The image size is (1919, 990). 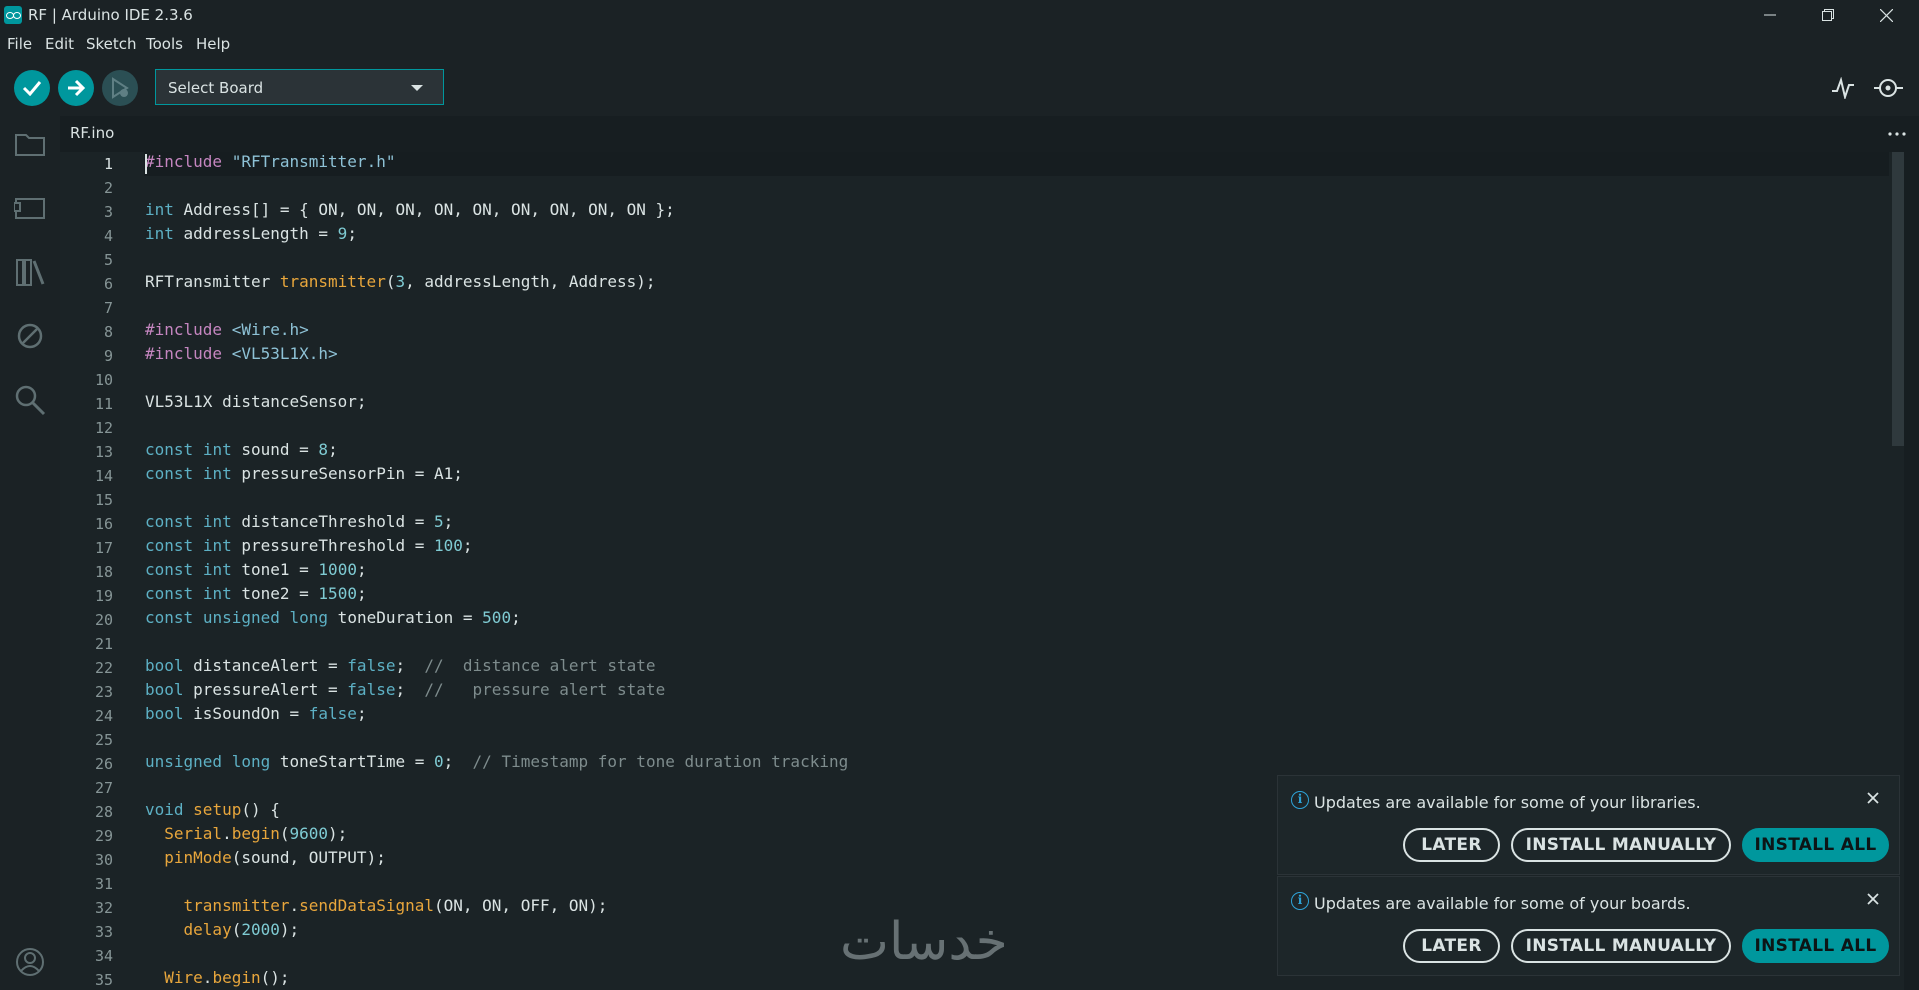 I want to click on library-icon, so click(x=30, y=272).